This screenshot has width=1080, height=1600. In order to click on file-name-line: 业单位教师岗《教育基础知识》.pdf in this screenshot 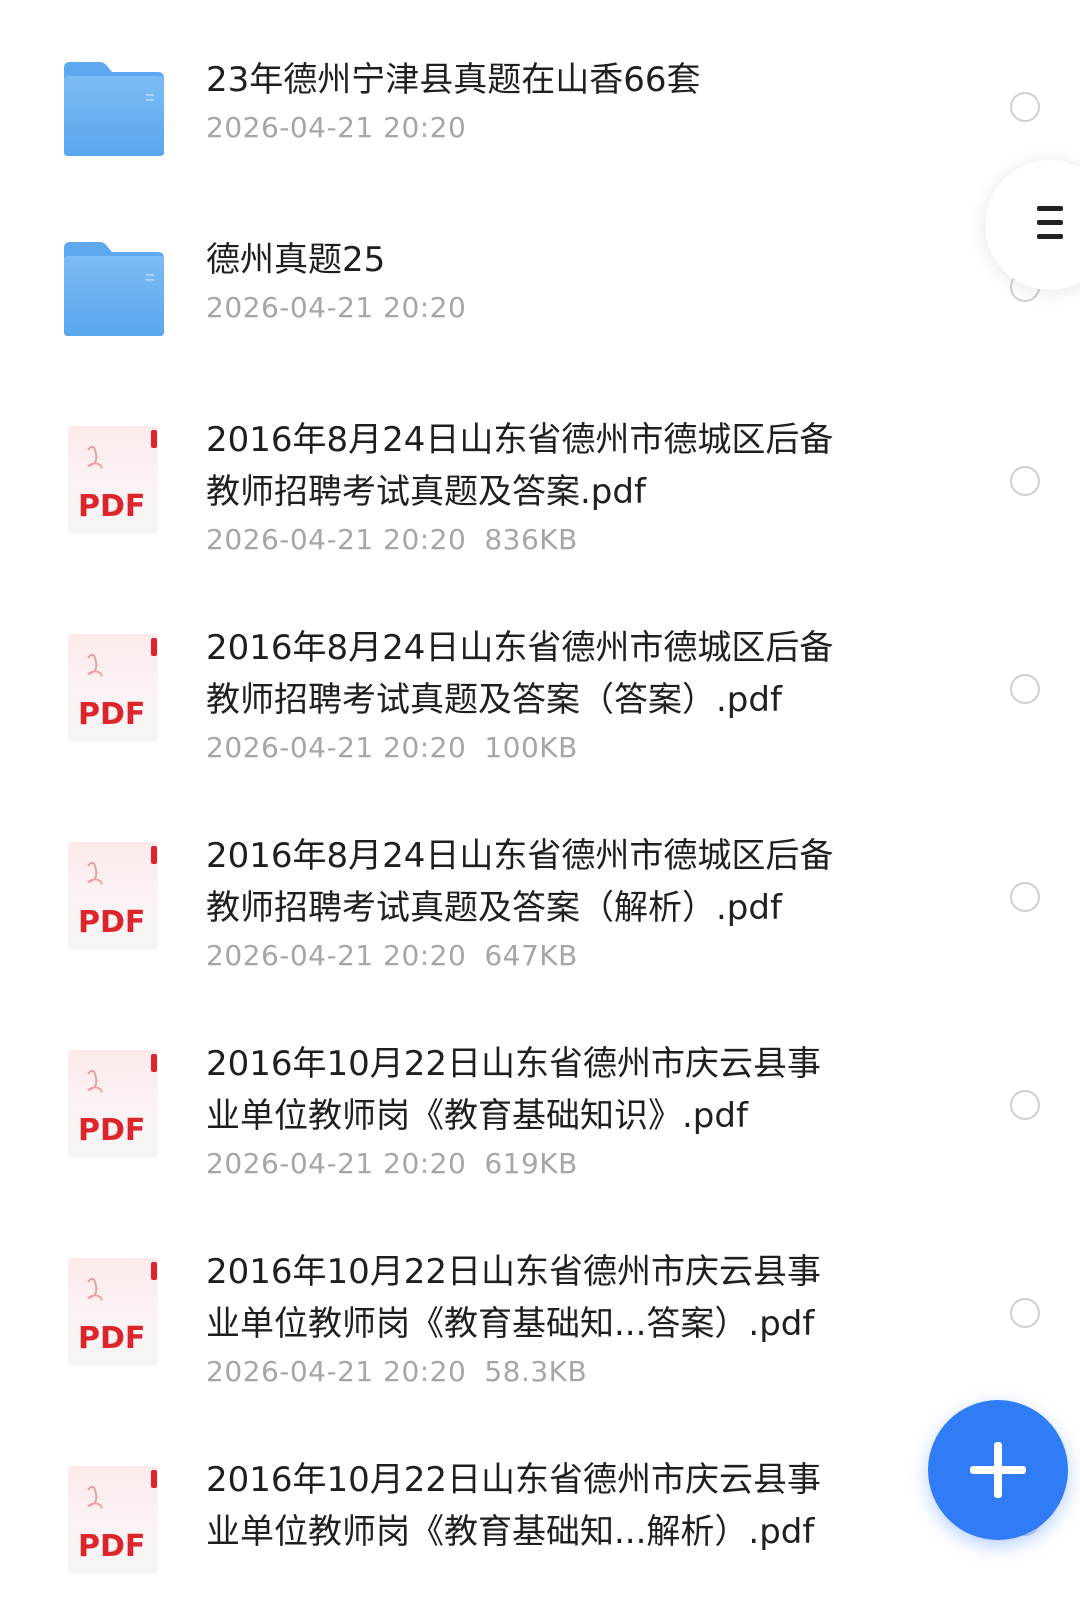, I will do `click(477, 1116)`.